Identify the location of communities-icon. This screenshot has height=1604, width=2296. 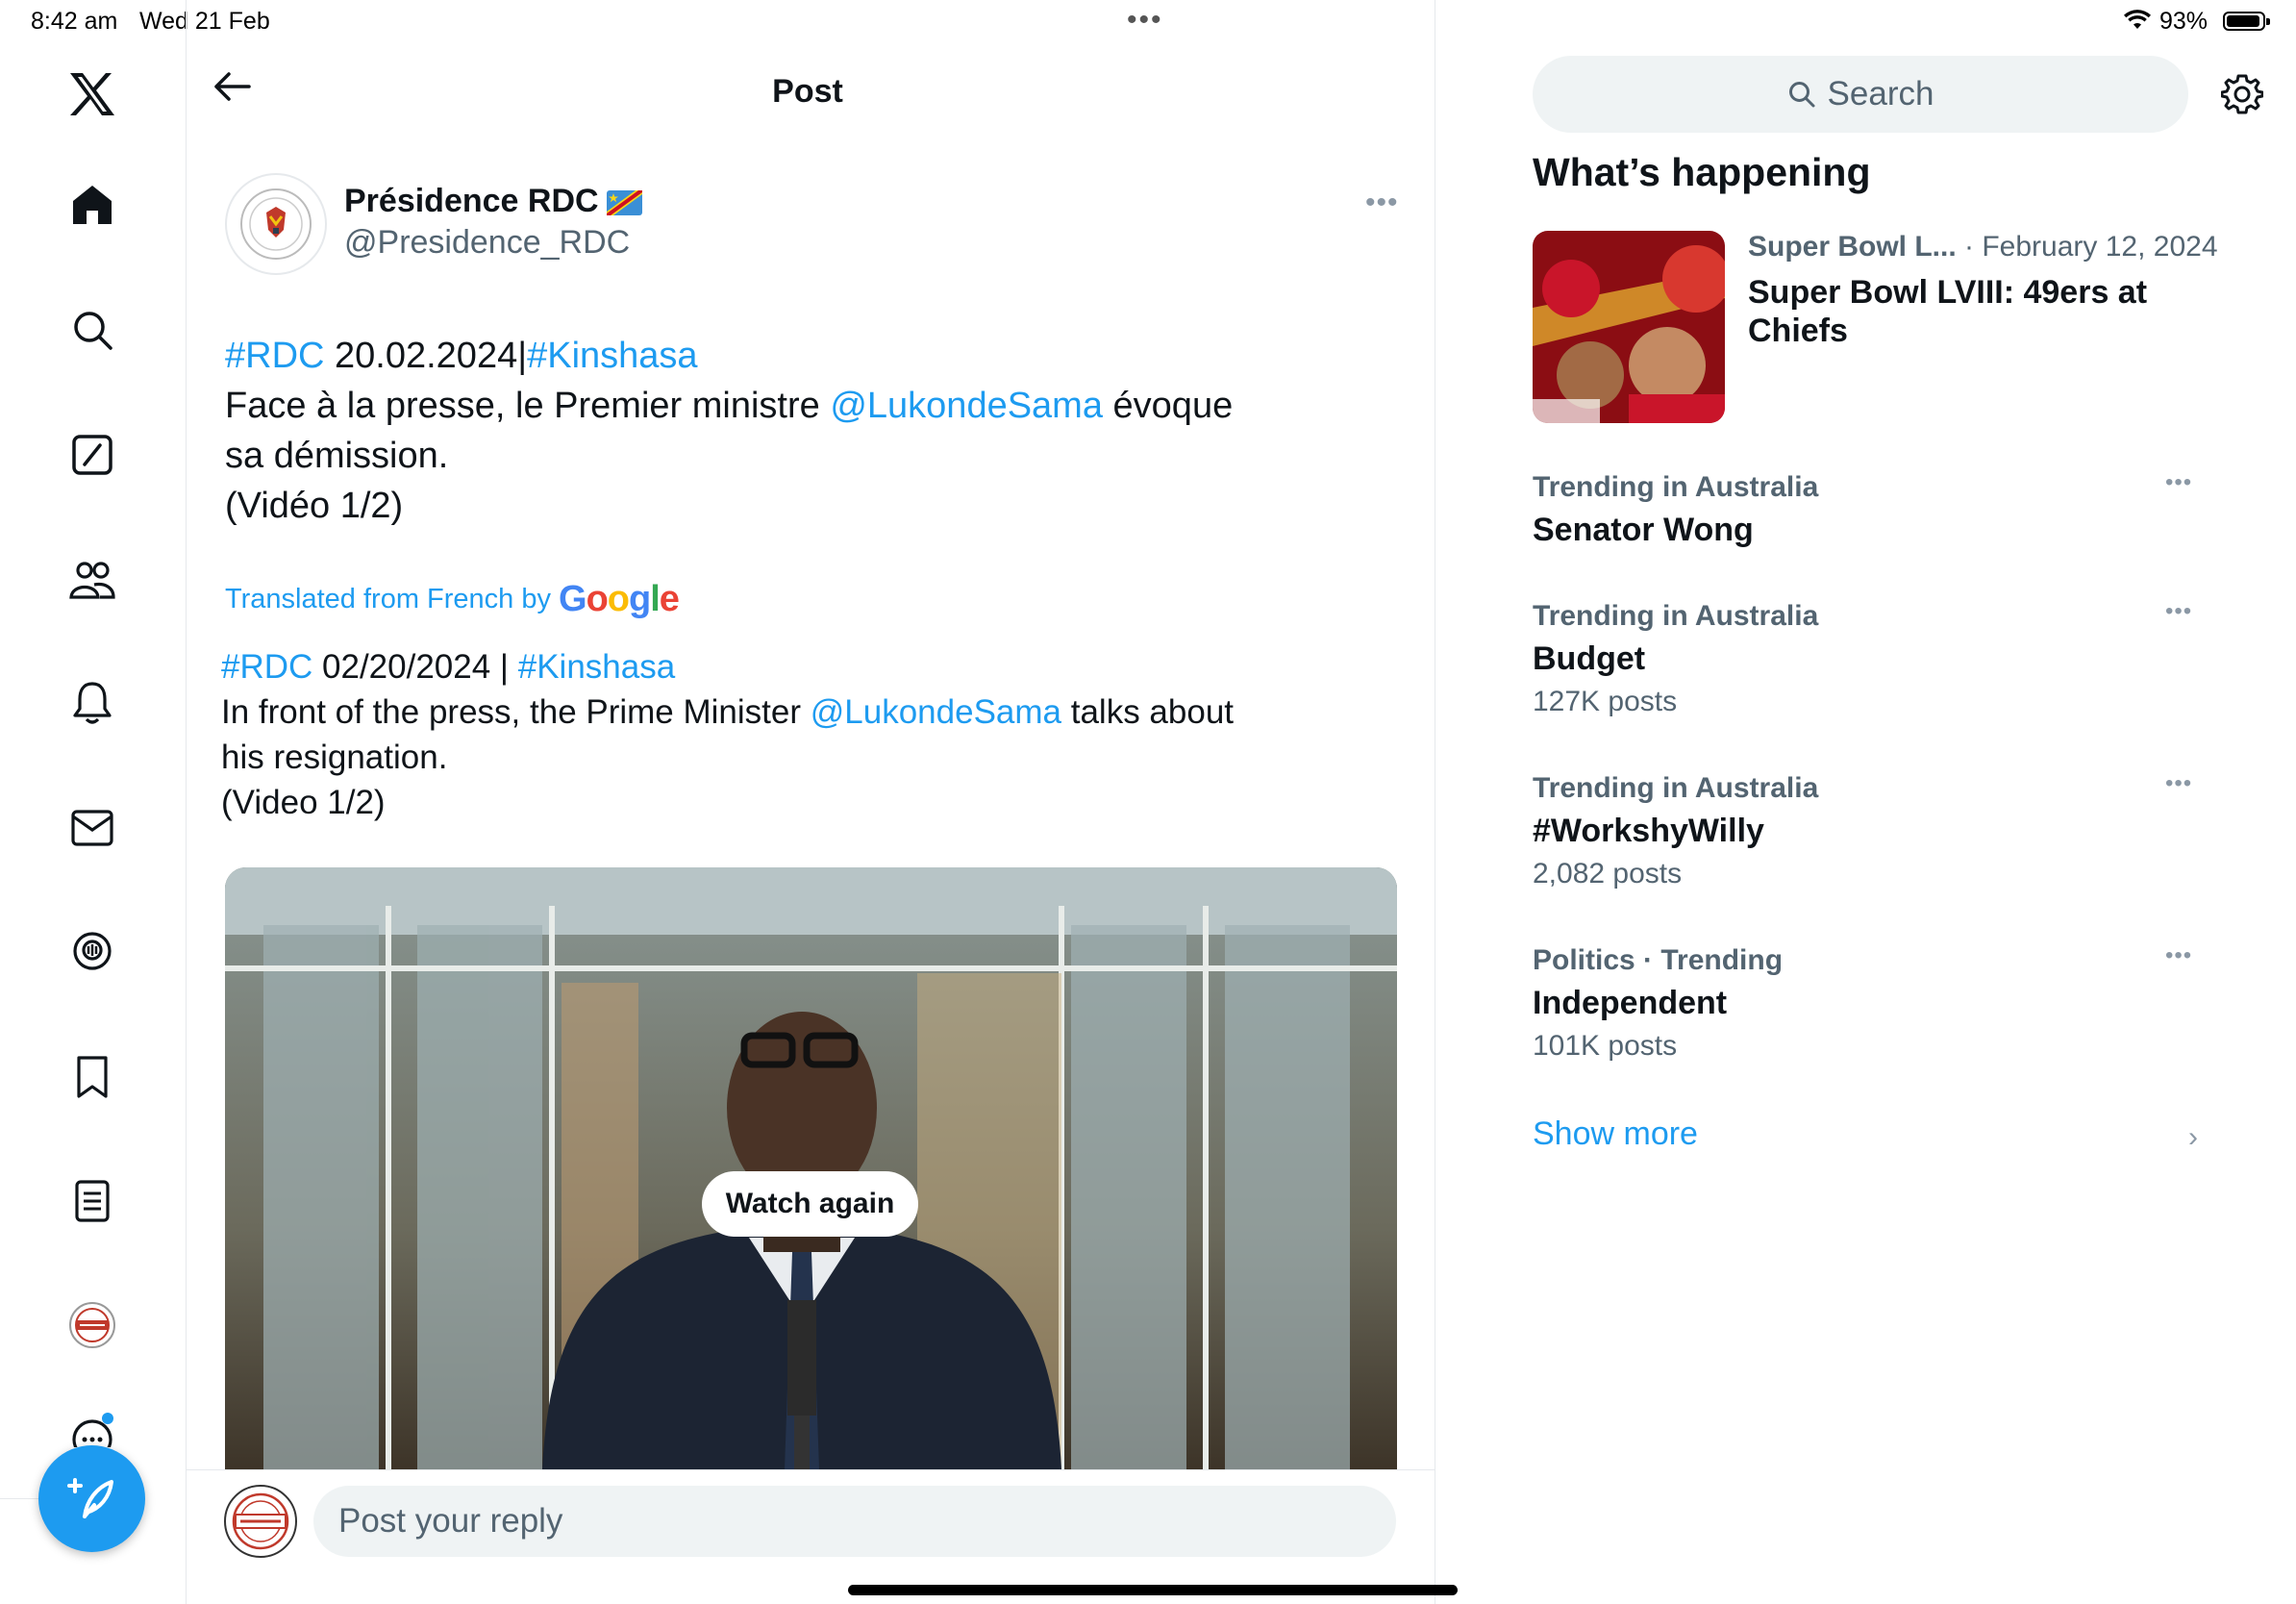
(92, 580).